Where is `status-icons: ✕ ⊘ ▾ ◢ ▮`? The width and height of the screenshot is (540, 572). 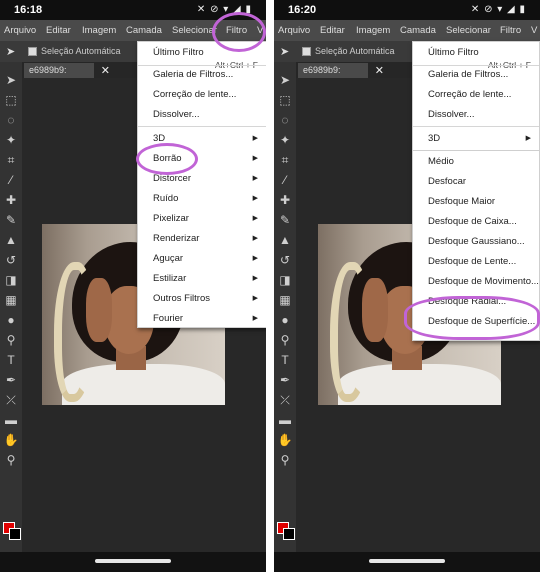
status-icons: ✕ ⊘ ▾ ◢ ▮ is located at coordinates (498, 9).